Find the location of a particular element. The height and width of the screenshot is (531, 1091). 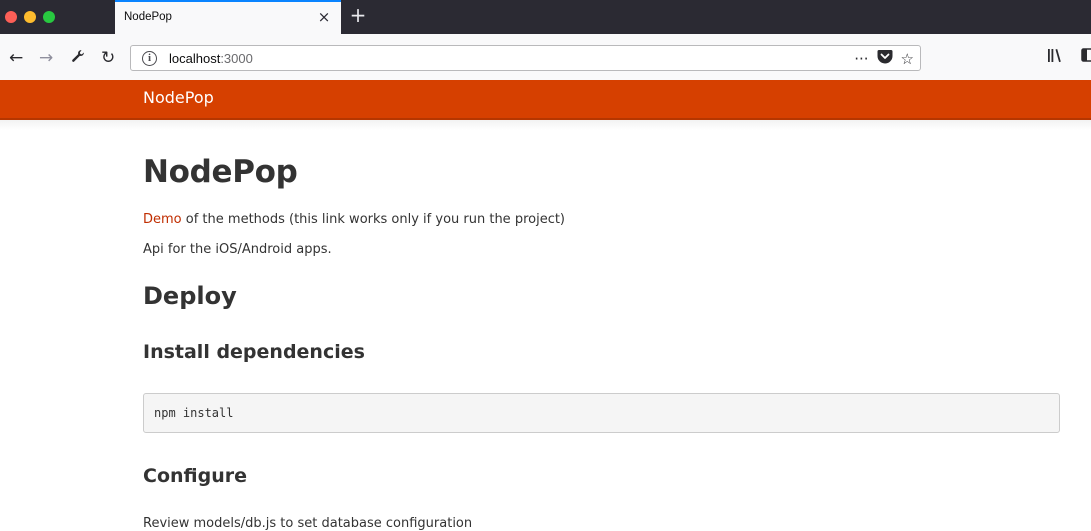

url-bar: i localhost:3000 ··· ☆ is located at coordinates (525, 58).